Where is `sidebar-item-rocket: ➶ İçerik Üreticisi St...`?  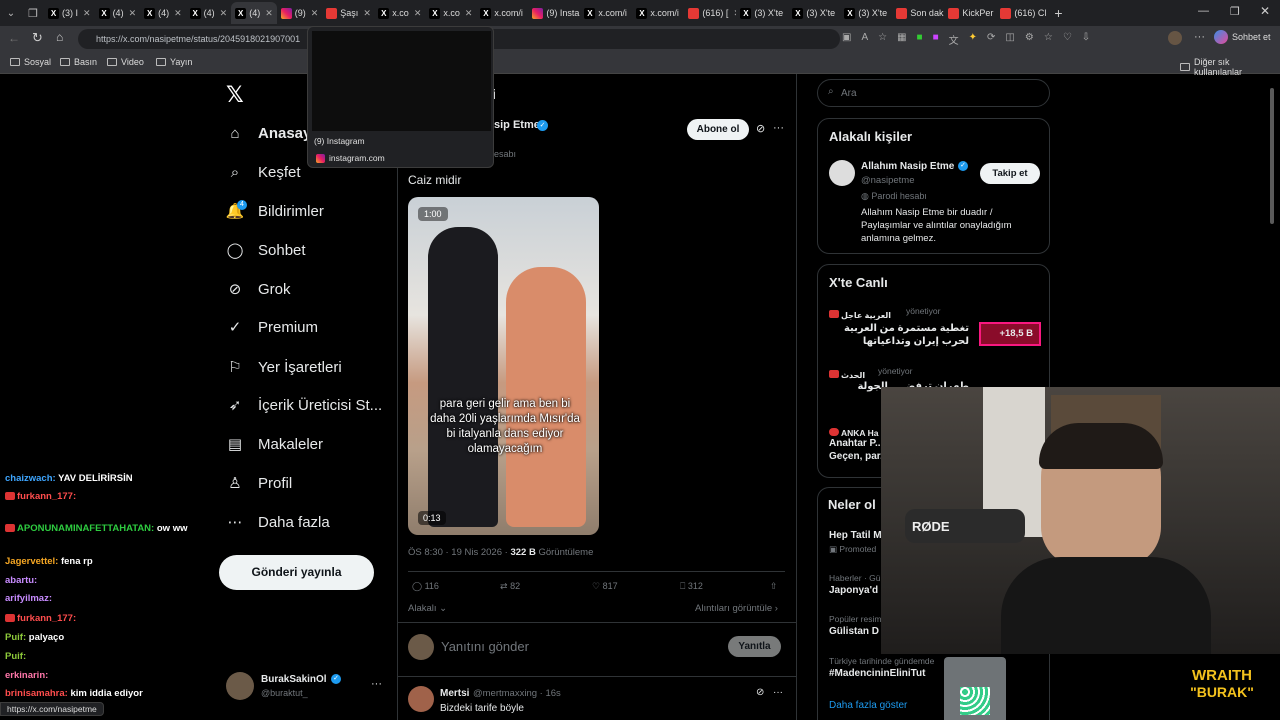
sidebar-item-rocket: ➶ İçerik Üreticisi St... is located at coordinates (304, 405).